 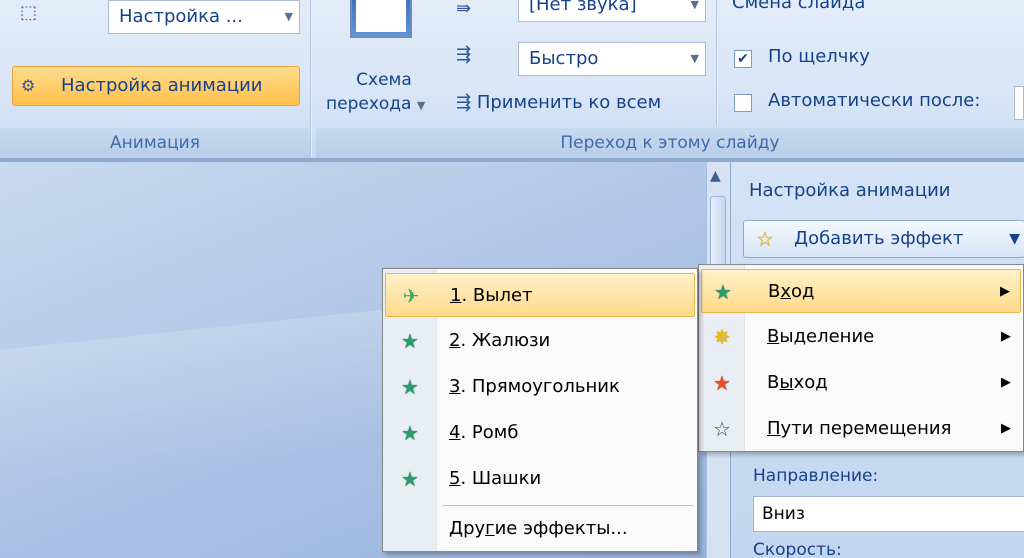 I want to click on menu-item-label: Вход, so click(x=791, y=291).